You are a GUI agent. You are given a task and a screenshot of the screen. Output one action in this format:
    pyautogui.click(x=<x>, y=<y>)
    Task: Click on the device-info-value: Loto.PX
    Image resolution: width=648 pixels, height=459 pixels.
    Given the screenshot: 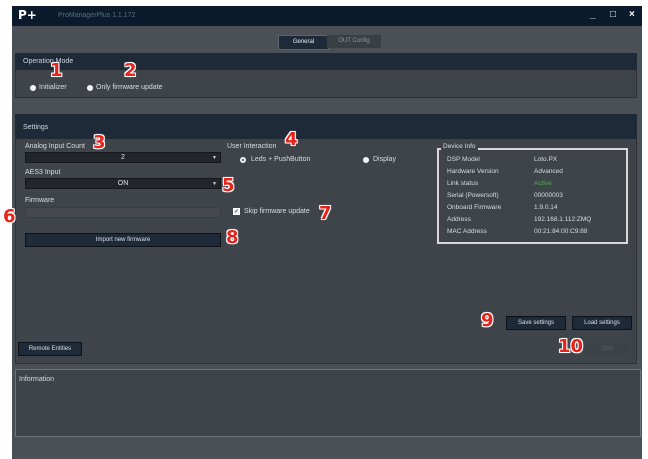 What is the action you would take?
    pyautogui.click(x=546, y=159)
    